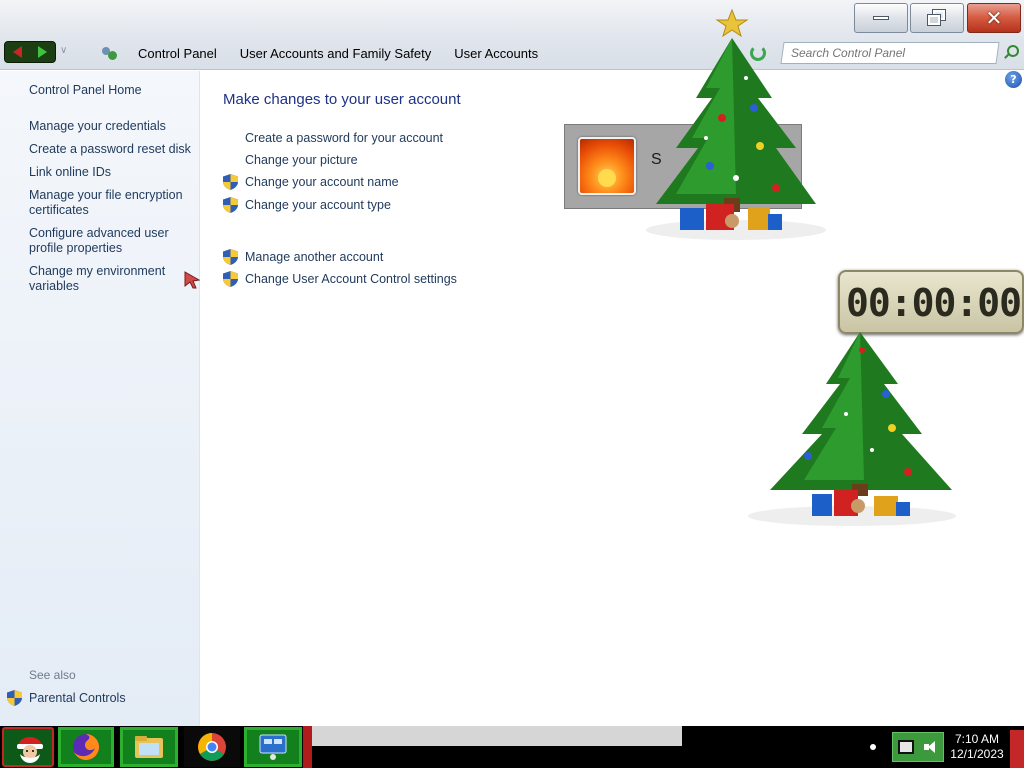 This screenshot has height=768, width=1024. I want to click on recent-pages-chevron-icon: ∨, so click(63, 50).